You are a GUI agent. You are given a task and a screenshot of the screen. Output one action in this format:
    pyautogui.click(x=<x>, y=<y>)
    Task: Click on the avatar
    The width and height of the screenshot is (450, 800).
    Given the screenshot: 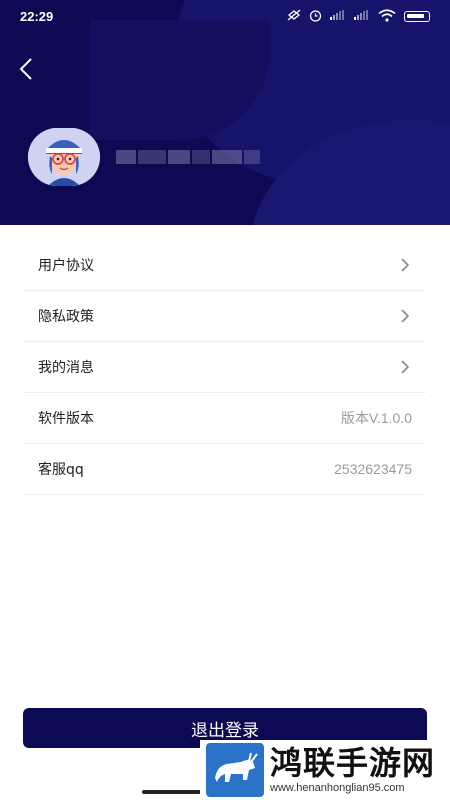 What is the action you would take?
    pyautogui.click(x=64, y=157)
    